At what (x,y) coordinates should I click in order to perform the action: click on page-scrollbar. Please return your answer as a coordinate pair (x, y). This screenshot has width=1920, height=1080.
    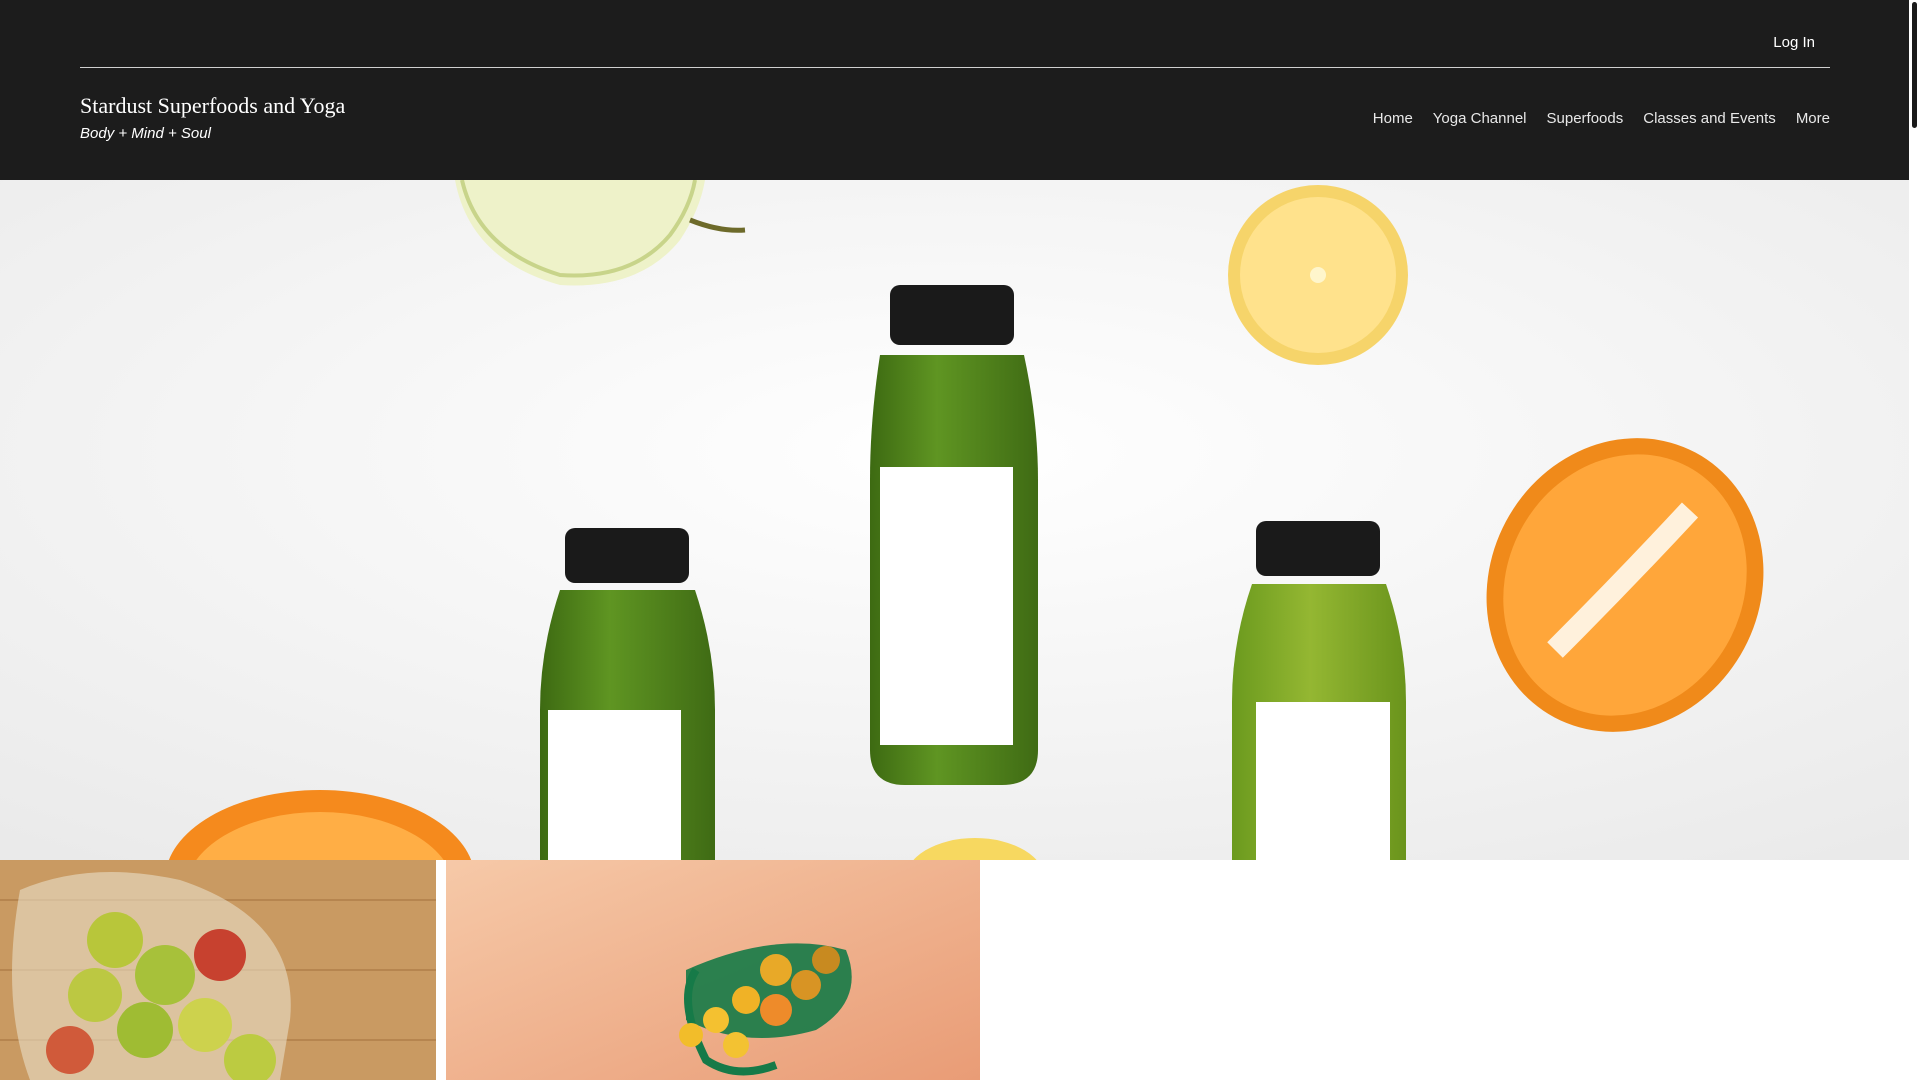
    Looking at the image, I should click on (1914, 540).